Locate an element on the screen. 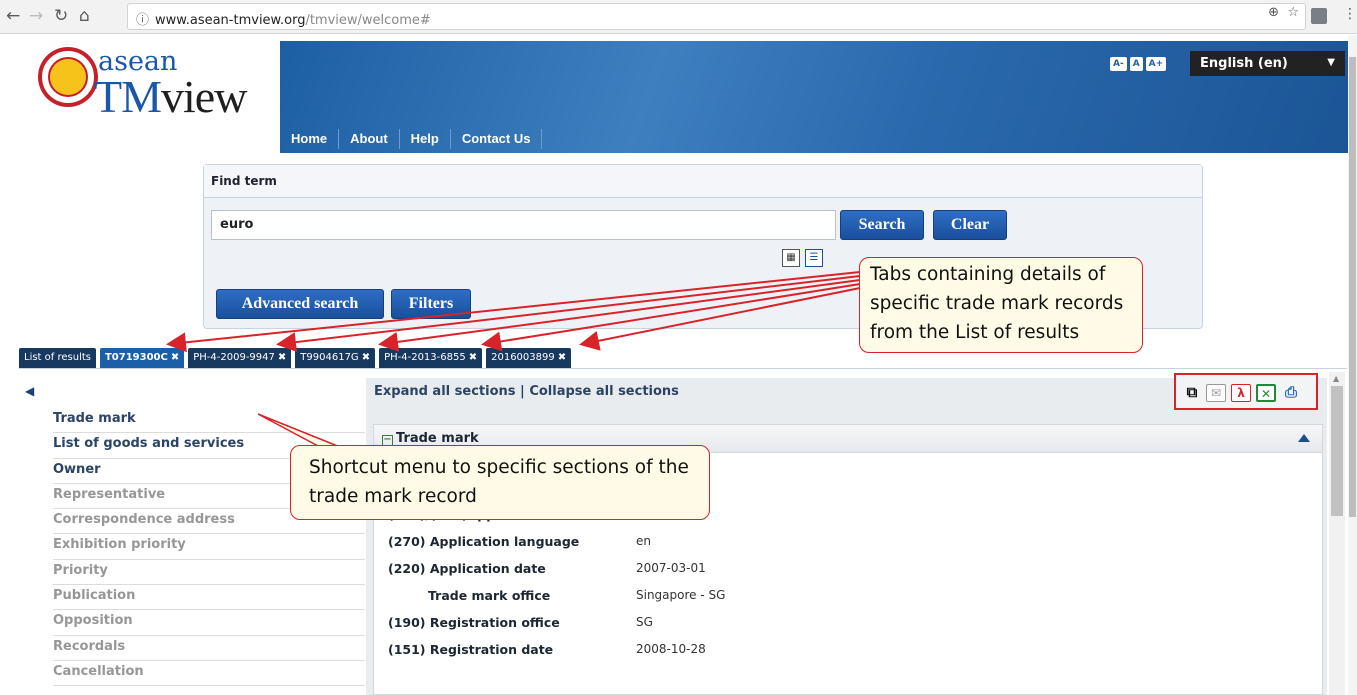  view-toggle: ▦ ☰ is located at coordinates (802, 258).